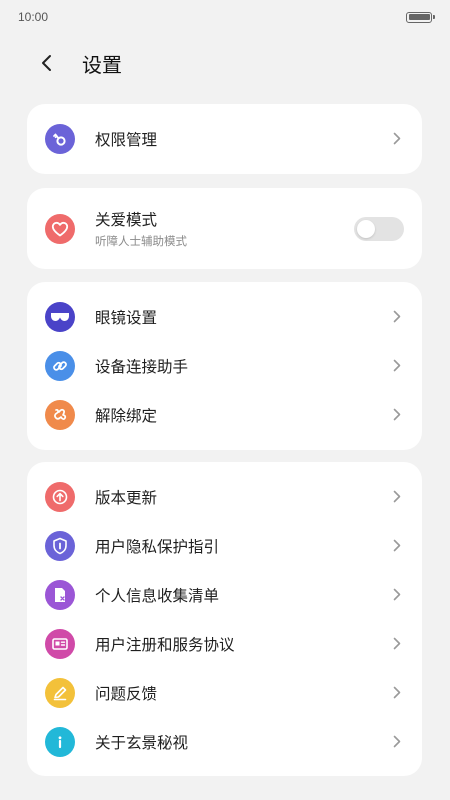 The width and height of the screenshot is (450, 800). What do you see at coordinates (379, 228) in the screenshot?
I see `care-mode-toggle` at bounding box center [379, 228].